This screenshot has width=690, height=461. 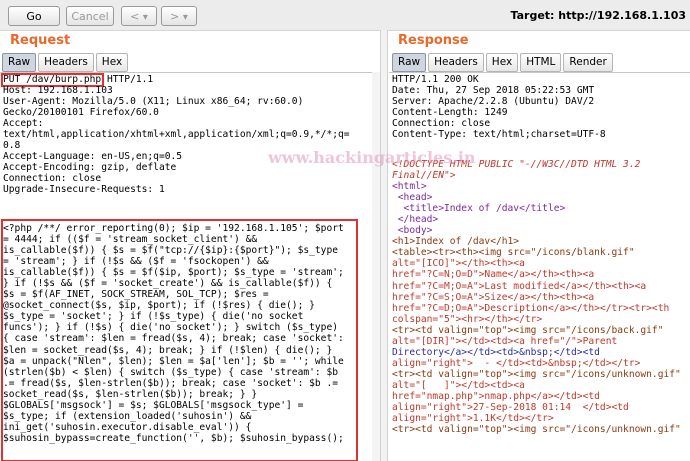 What do you see at coordinates (135, 16) in the screenshot?
I see `back-arrow-icon: <` at bounding box center [135, 16].